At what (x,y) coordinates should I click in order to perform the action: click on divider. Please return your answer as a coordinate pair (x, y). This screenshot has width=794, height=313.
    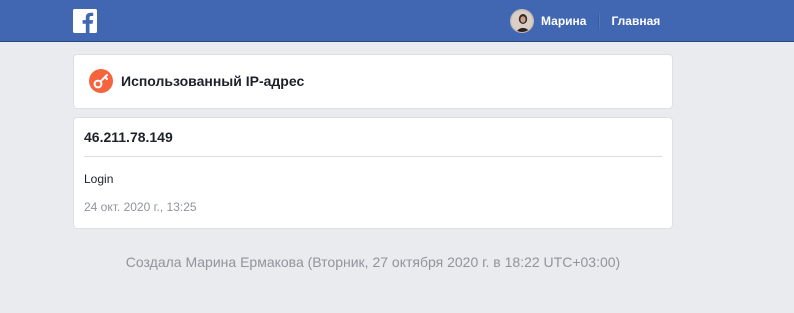
    Looking at the image, I should click on (373, 156).